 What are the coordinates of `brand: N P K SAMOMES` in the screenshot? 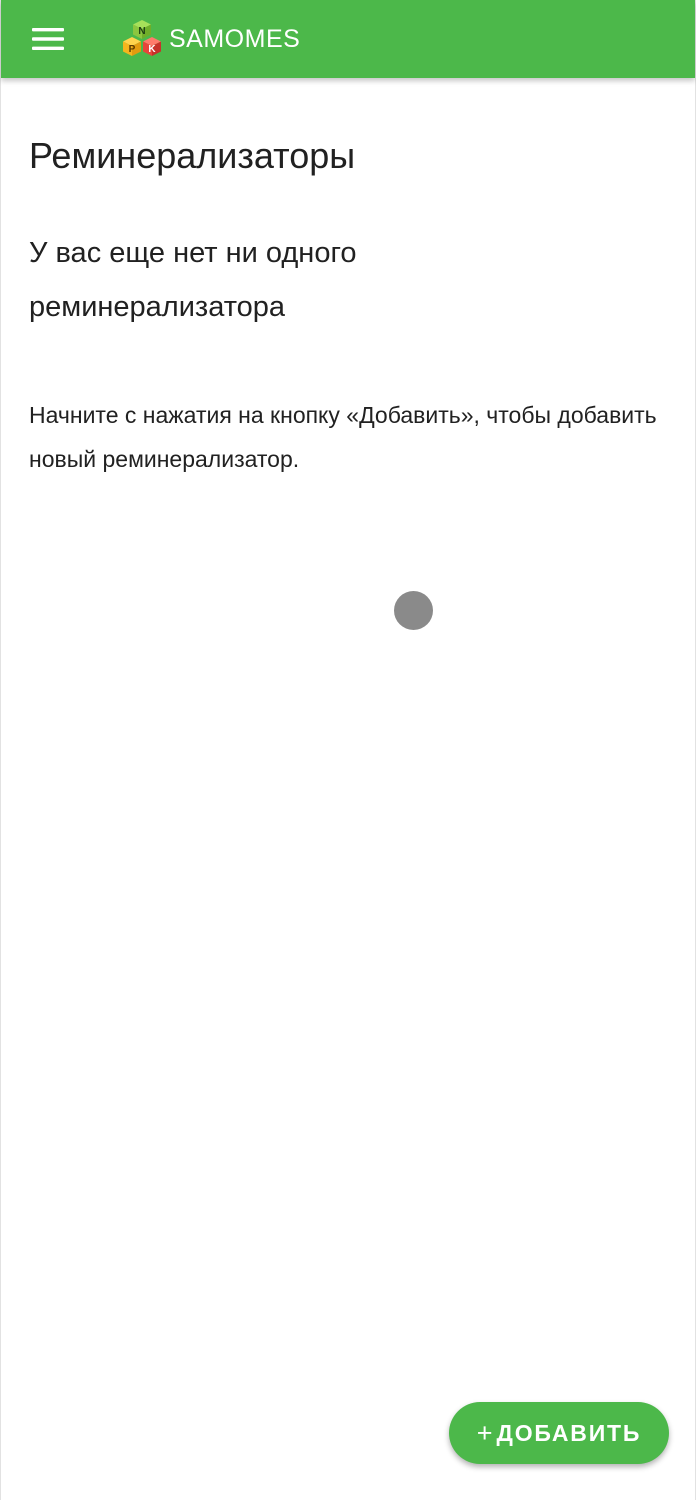 It's located at (210, 39).